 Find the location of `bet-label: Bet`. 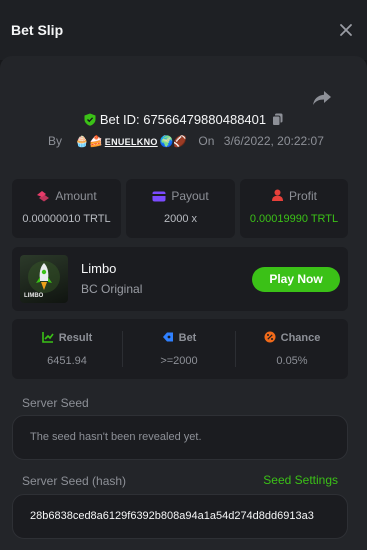

bet-label: Bet is located at coordinates (187, 338).